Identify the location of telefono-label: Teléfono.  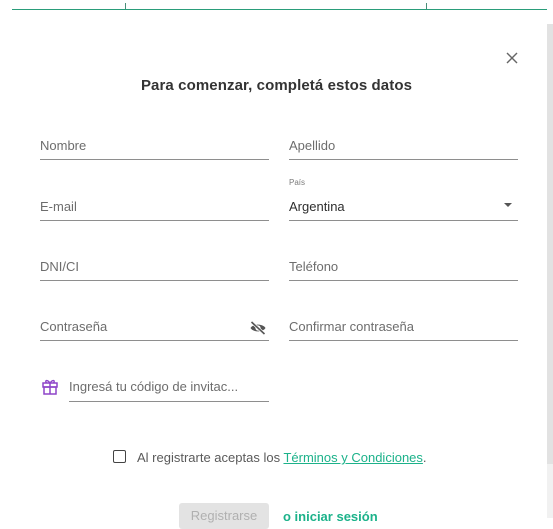
(314, 266).